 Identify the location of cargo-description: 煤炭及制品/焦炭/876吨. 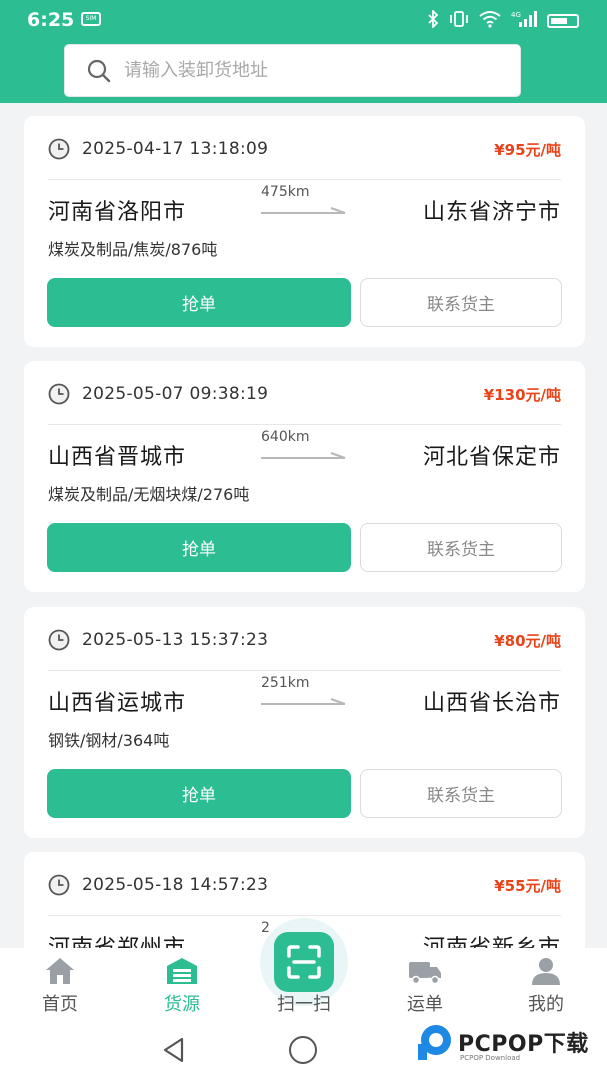
(133, 249).